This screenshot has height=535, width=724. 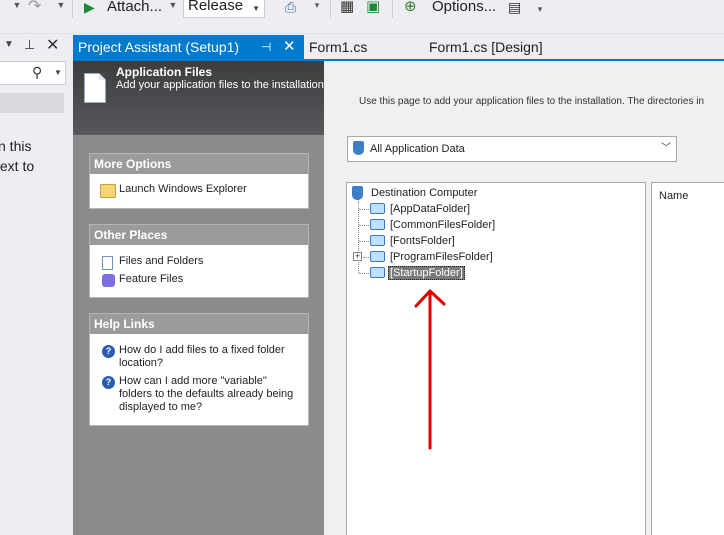 I want to click on tree-node-startupfolder: [StartupFolder], so click(x=417, y=273).